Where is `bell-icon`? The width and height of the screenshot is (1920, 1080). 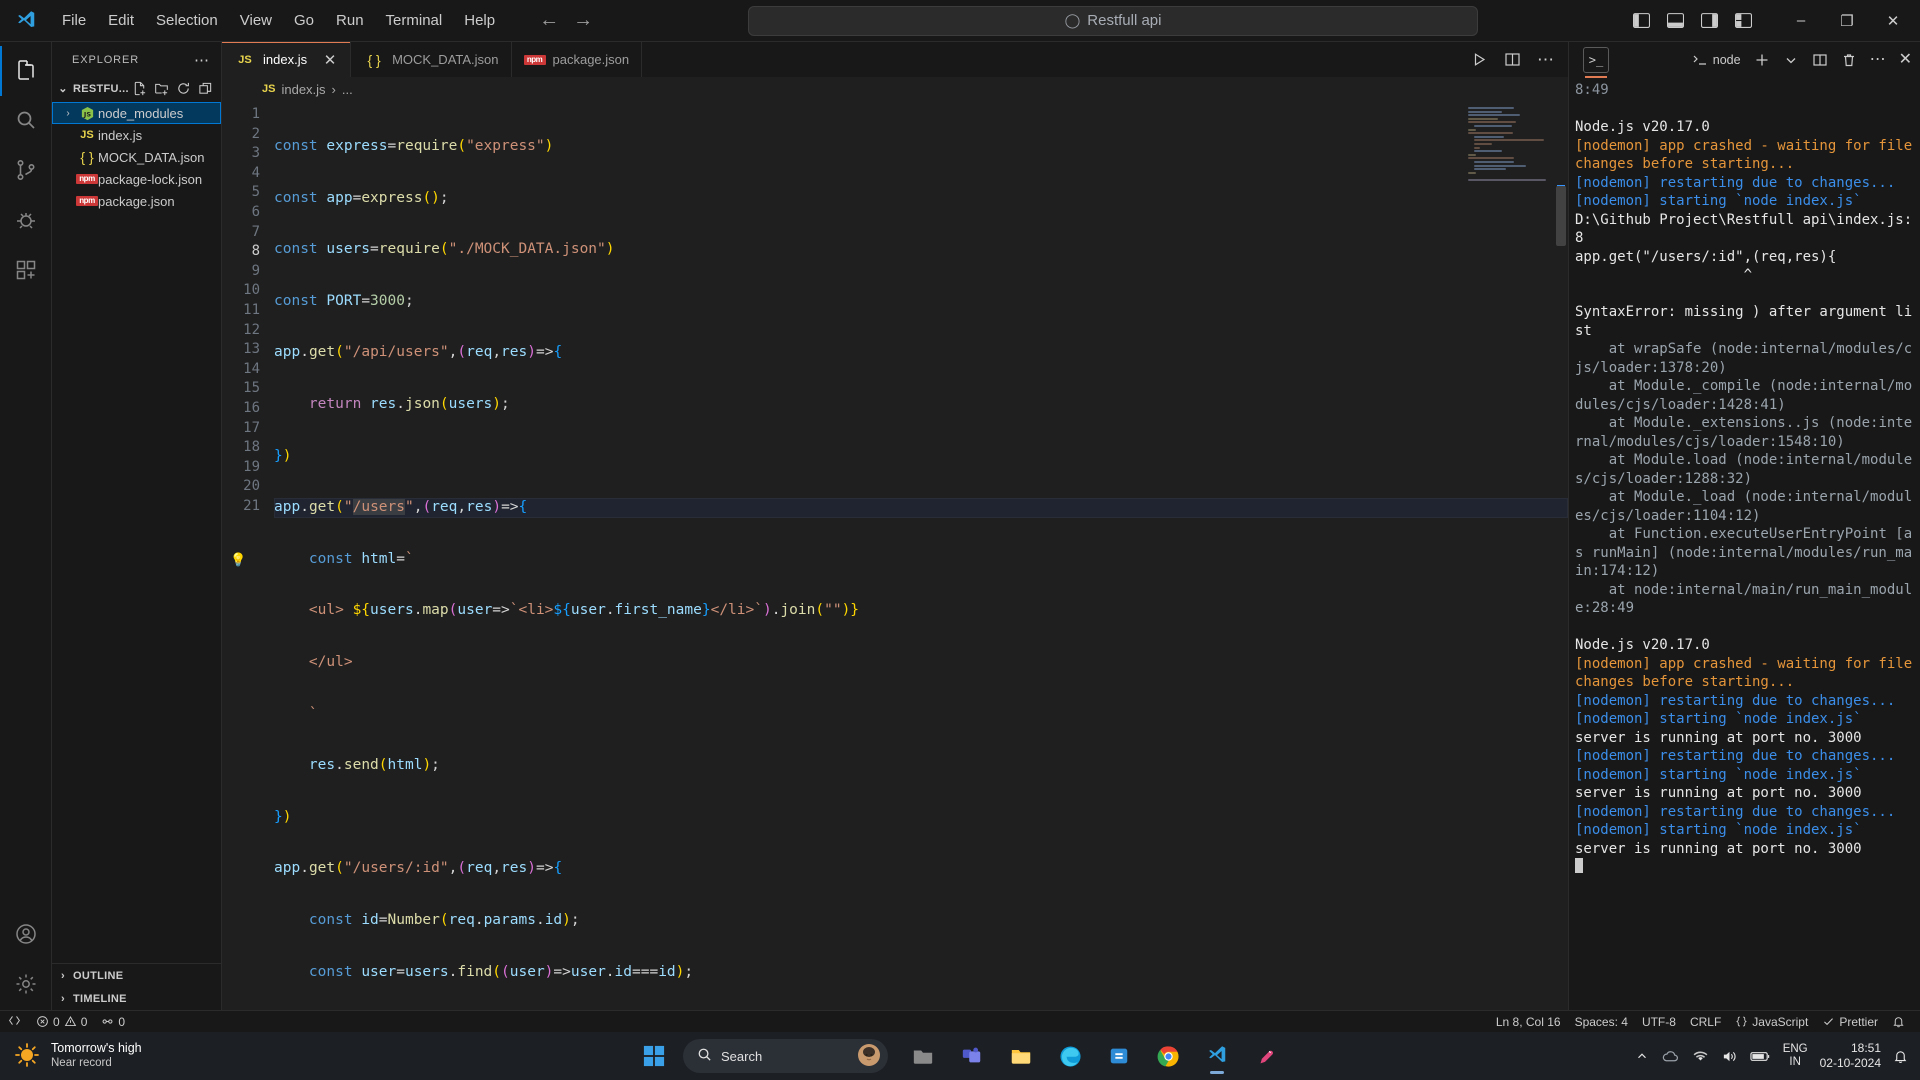
bell-icon is located at coordinates (1898, 1021).